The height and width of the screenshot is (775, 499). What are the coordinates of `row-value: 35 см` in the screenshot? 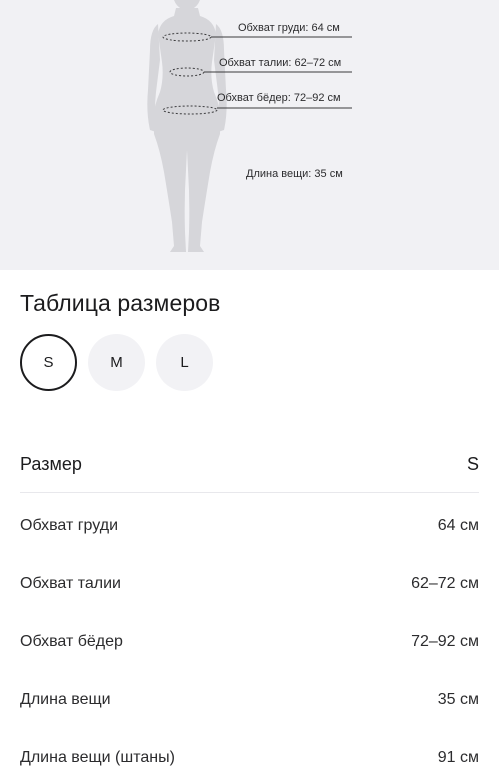 It's located at (458, 699).